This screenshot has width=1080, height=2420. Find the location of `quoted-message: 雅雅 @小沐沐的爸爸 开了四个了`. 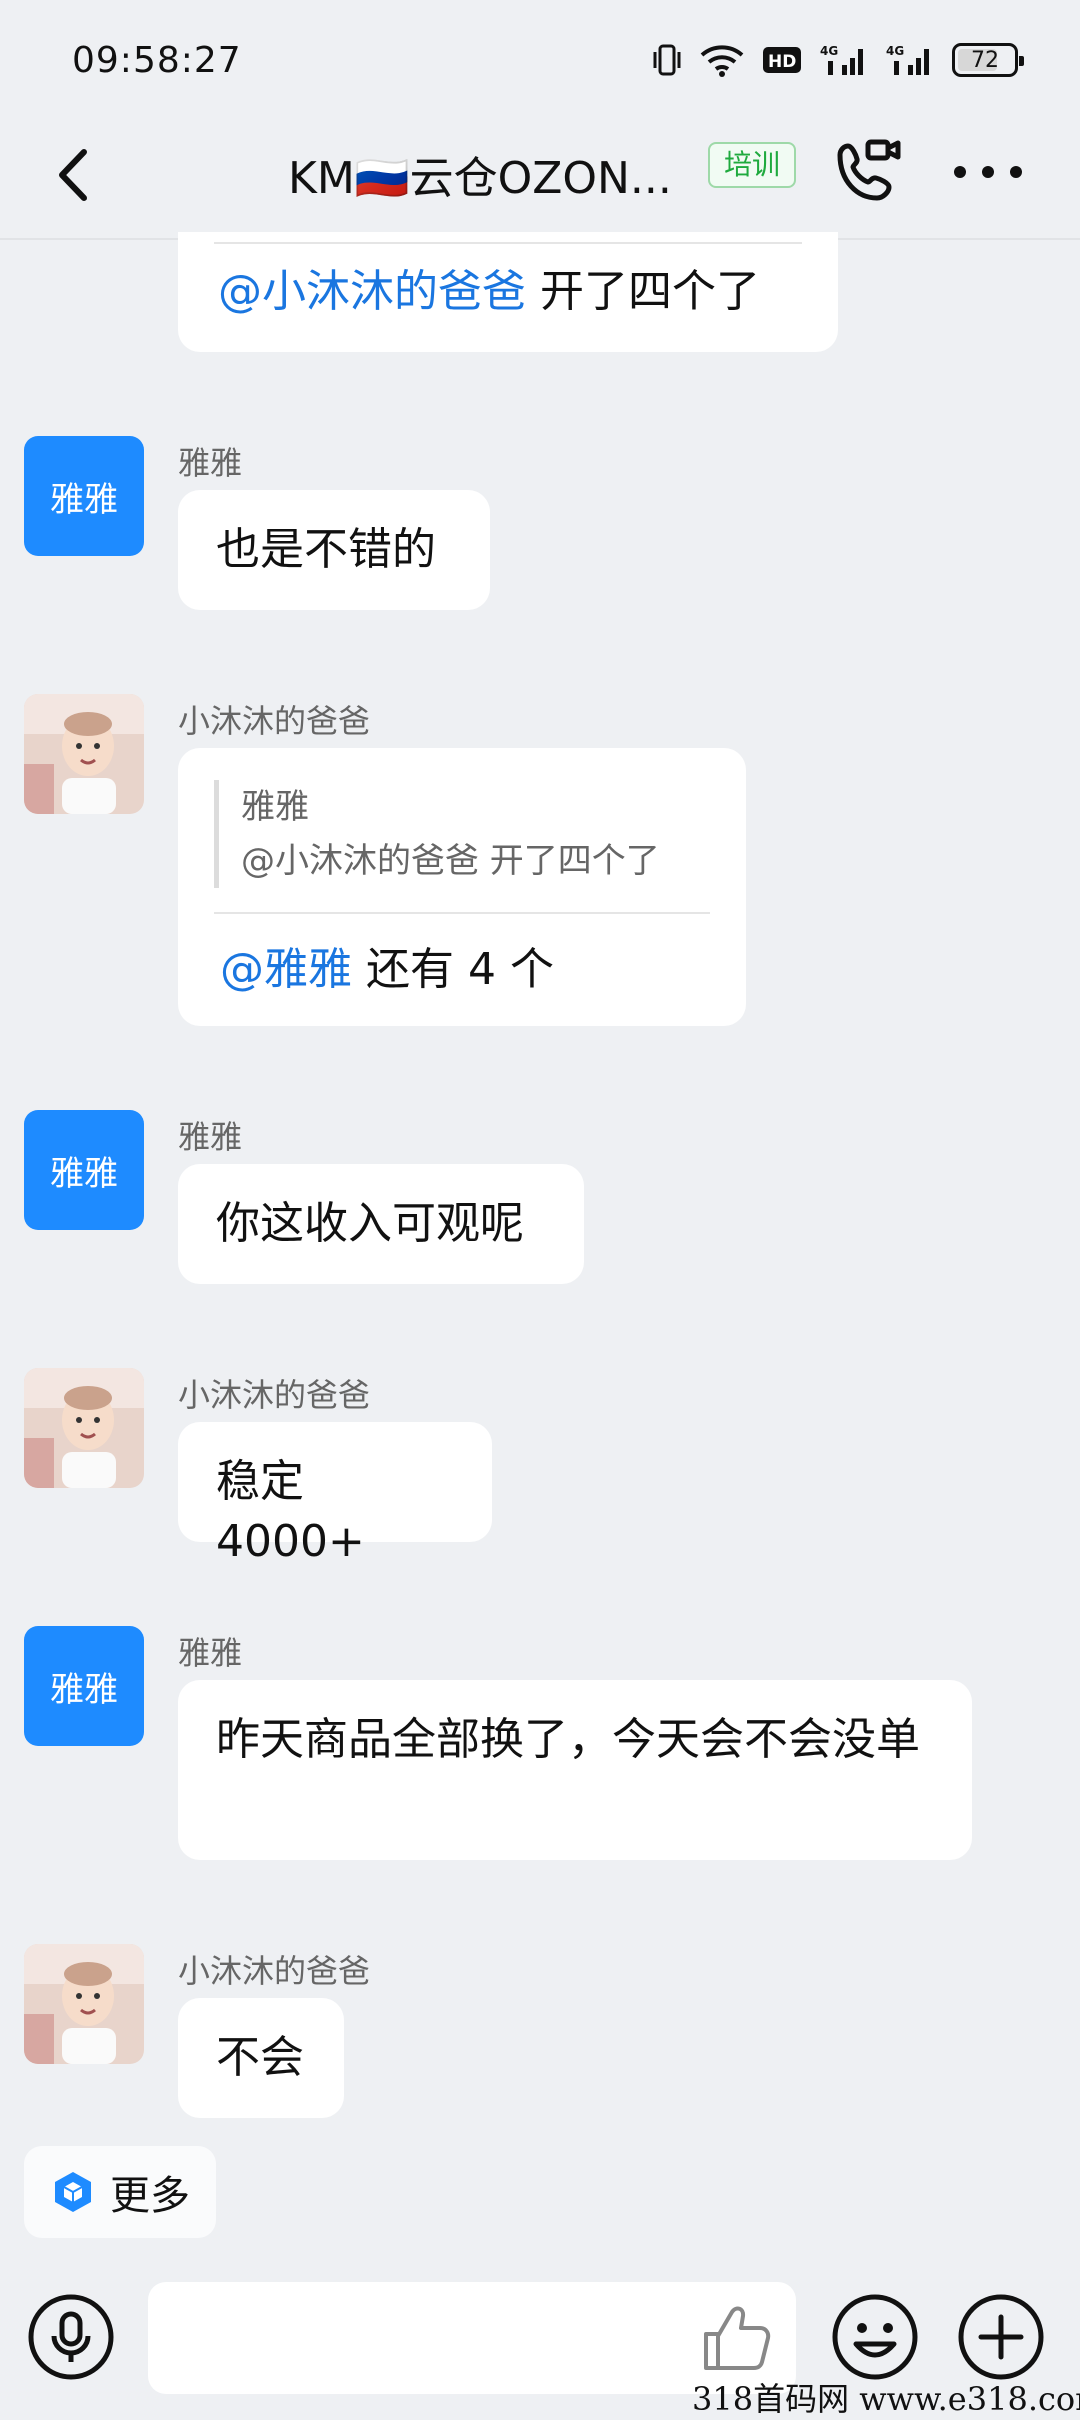

quoted-message: 雅雅 @小沐沐的爸爸 开了四个了 is located at coordinates (437, 834).